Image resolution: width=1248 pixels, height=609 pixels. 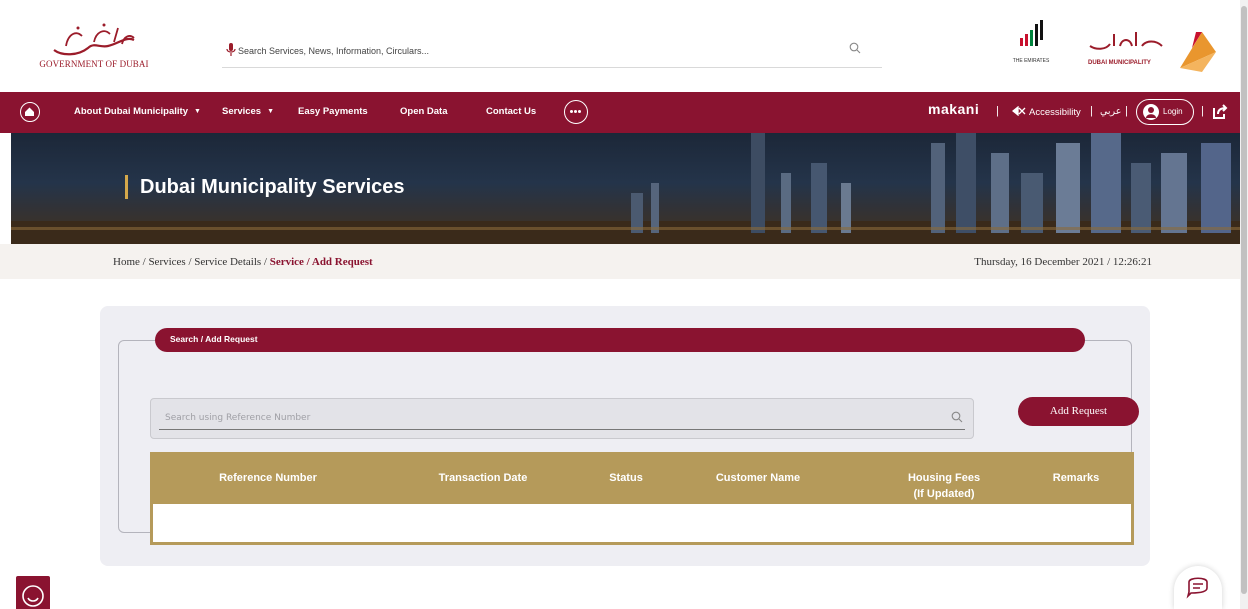 I want to click on microphone-icon, so click(x=231, y=50).